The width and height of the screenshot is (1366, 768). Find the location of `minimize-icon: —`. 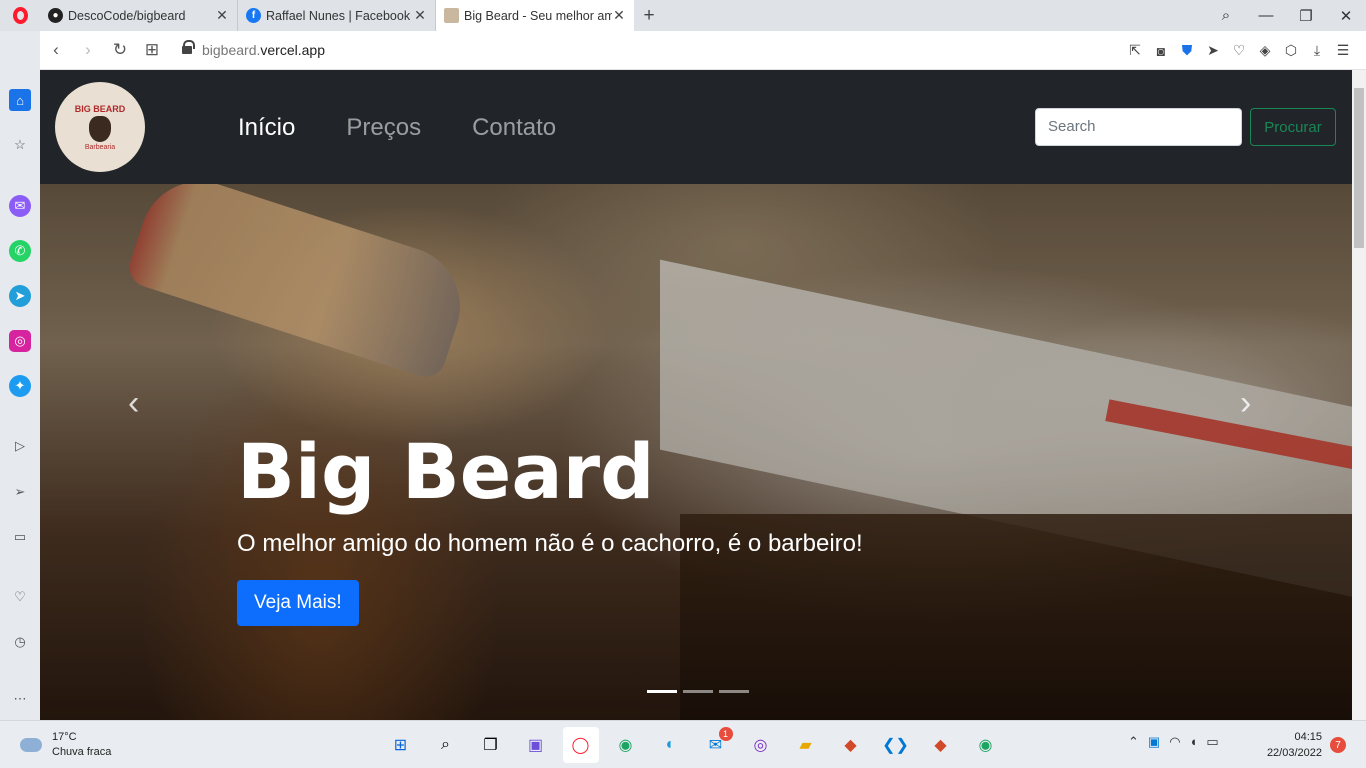

minimize-icon: — is located at coordinates (1266, 15).